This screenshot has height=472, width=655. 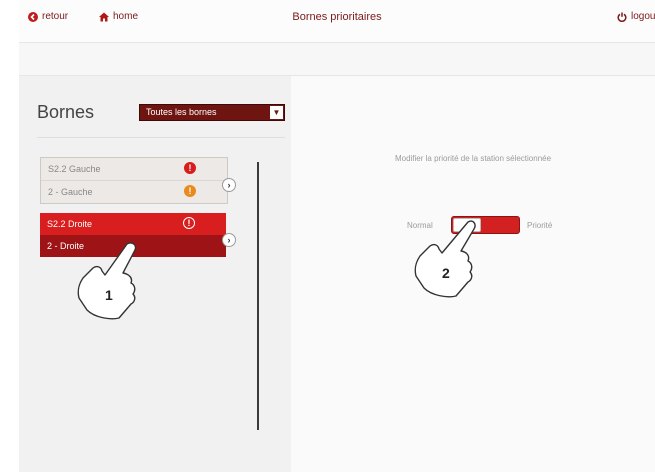 I want to click on filter-value: Toutes les bornes, so click(x=181, y=112).